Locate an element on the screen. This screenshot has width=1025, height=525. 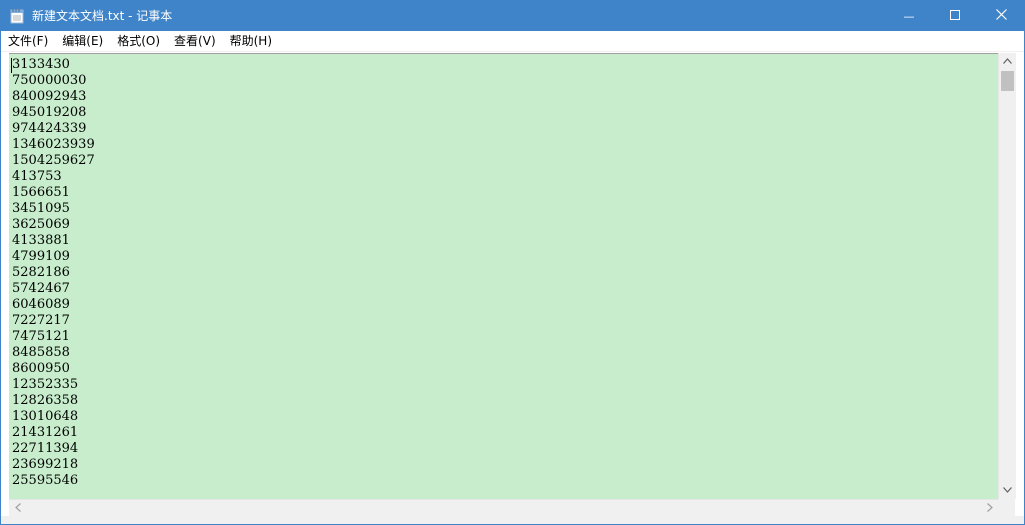
scroll-down-button is located at coordinates (1007, 490).